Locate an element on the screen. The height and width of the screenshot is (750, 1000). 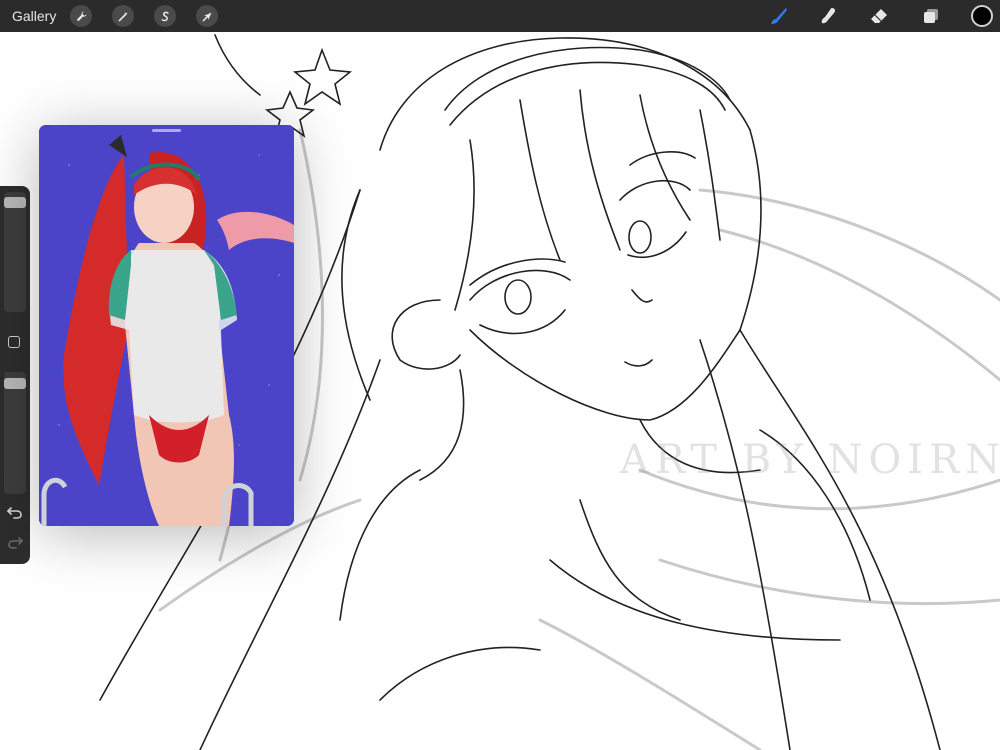
eraser-tool-button is located at coordinates (879, 16).